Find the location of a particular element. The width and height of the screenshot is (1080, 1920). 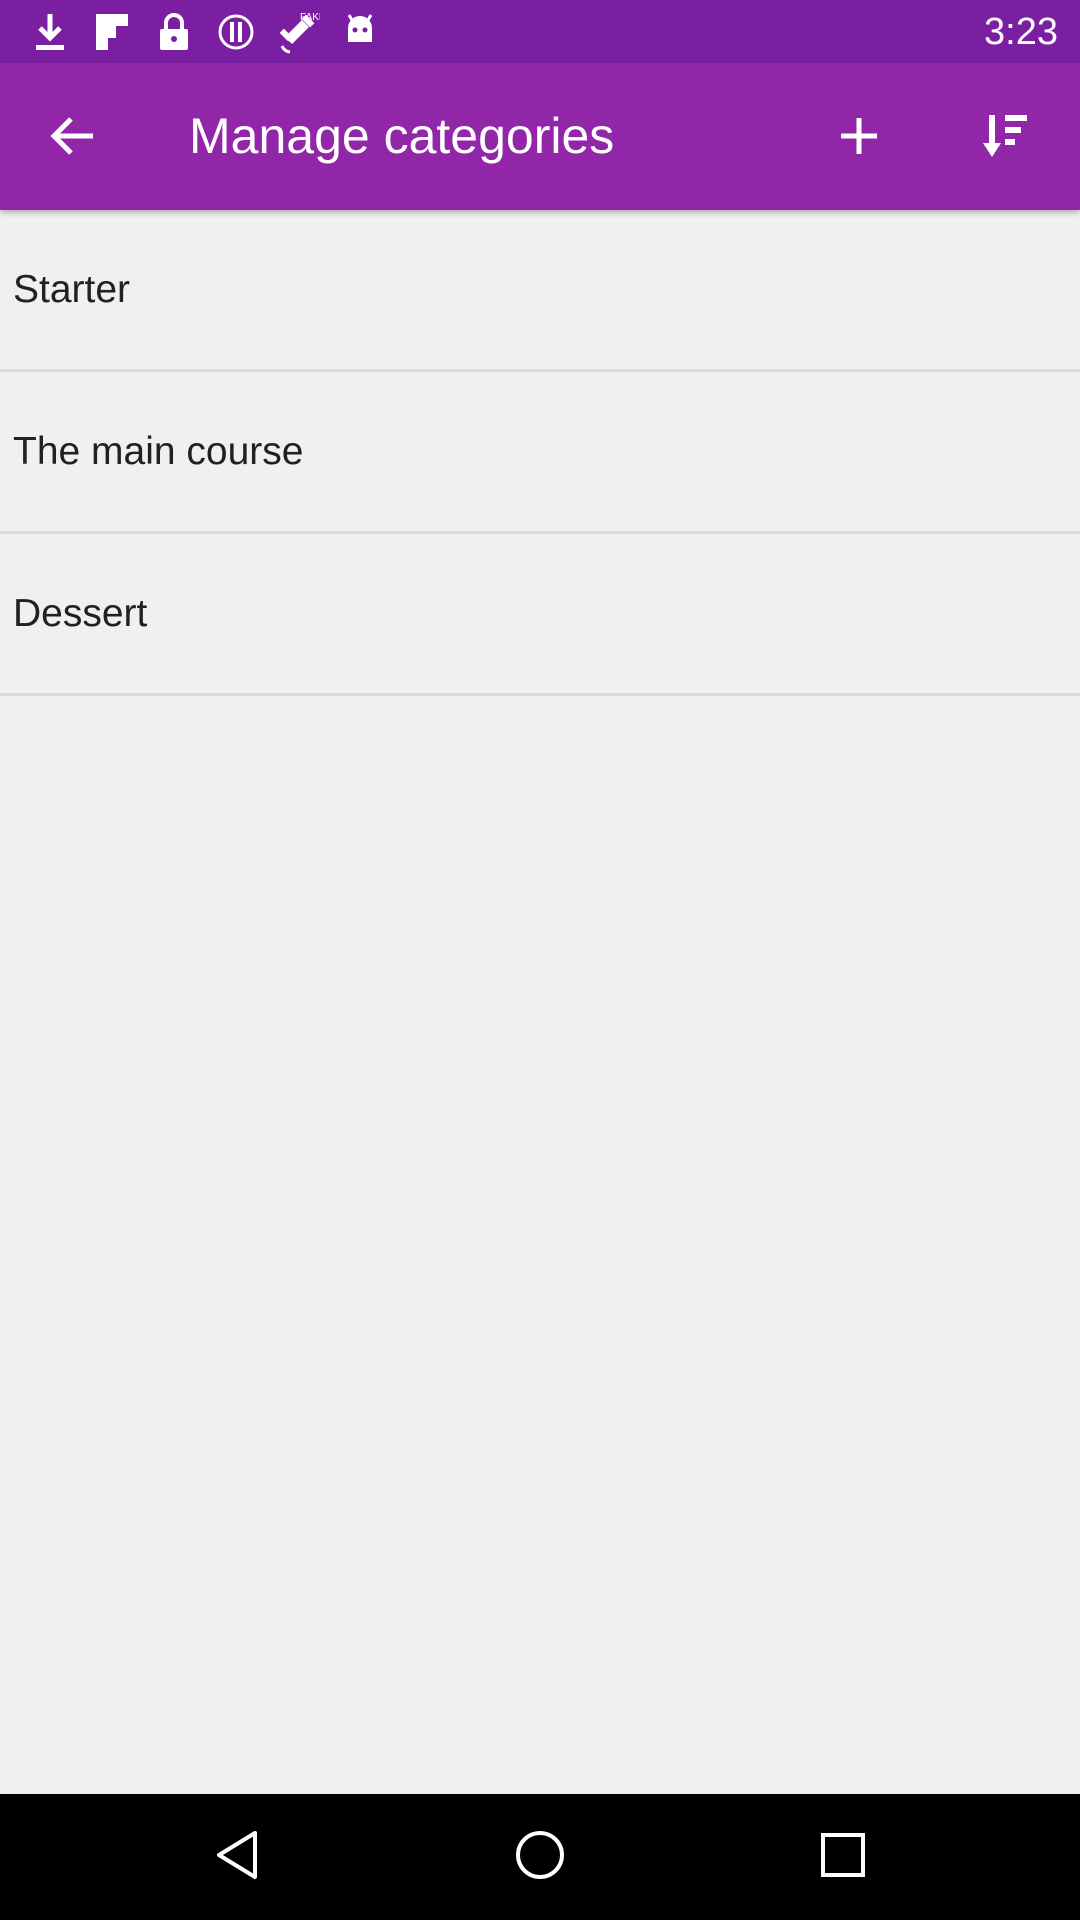

lock-icon is located at coordinates (174, 32).